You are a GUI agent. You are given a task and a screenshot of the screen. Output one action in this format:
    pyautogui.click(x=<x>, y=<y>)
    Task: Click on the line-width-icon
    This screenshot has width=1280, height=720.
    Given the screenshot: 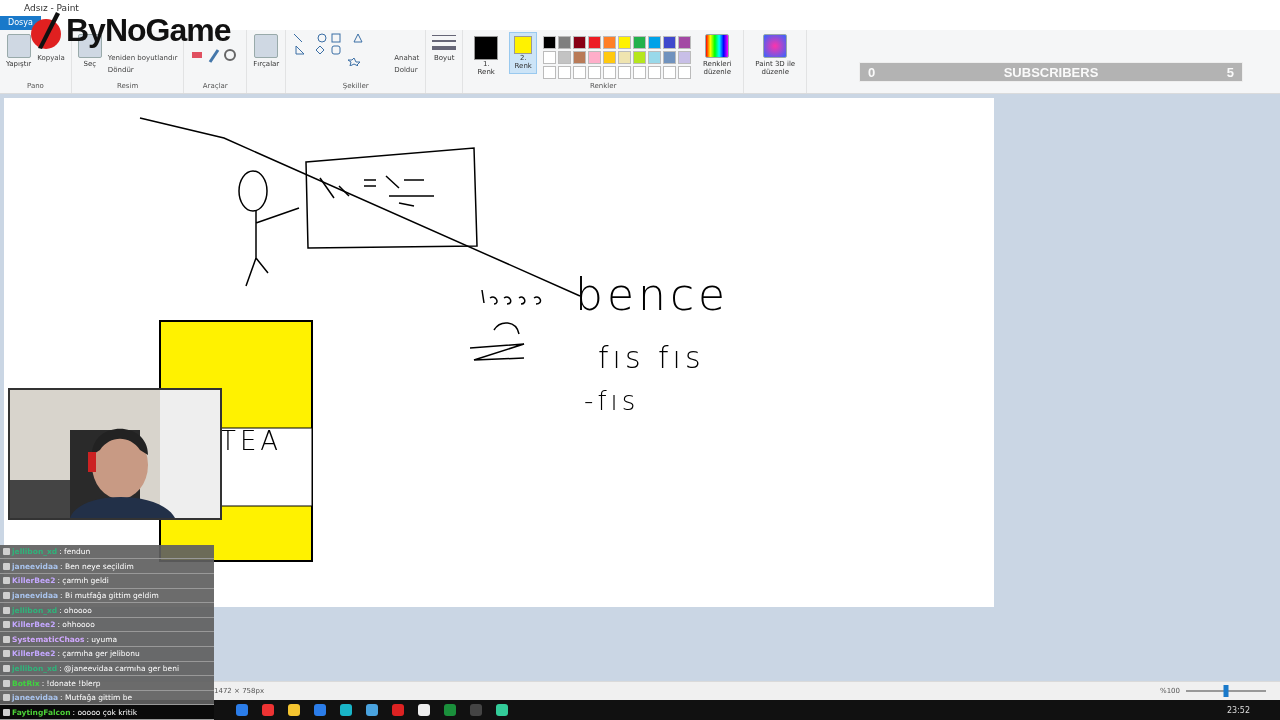 What is the action you would take?
    pyautogui.click(x=444, y=43)
    